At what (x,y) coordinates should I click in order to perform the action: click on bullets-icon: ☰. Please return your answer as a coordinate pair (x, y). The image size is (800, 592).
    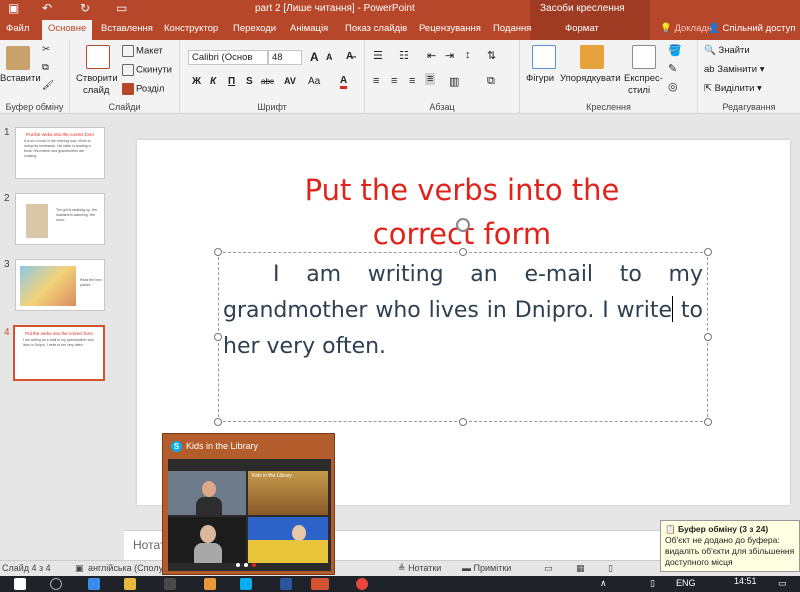
    Looking at the image, I should click on (378, 55).